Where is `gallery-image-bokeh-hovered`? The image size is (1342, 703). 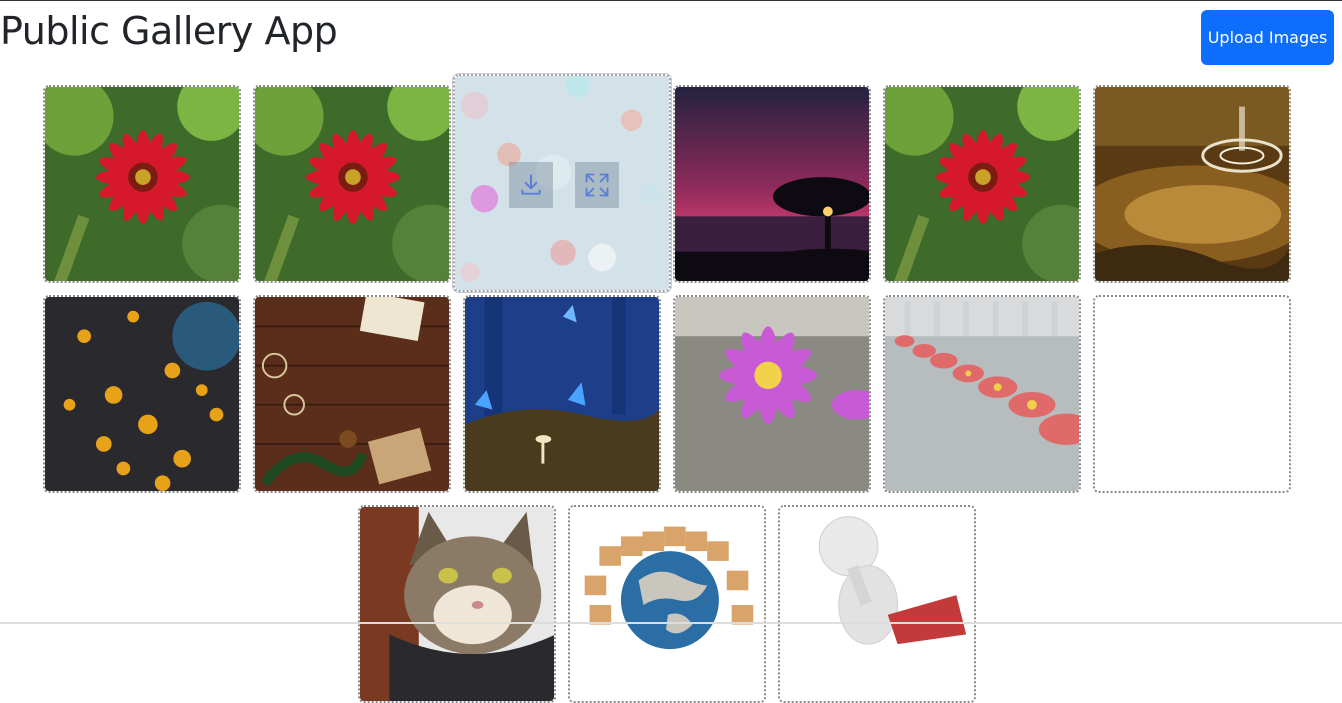
gallery-image-bokeh-hovered is located at coordinates (562, 183).